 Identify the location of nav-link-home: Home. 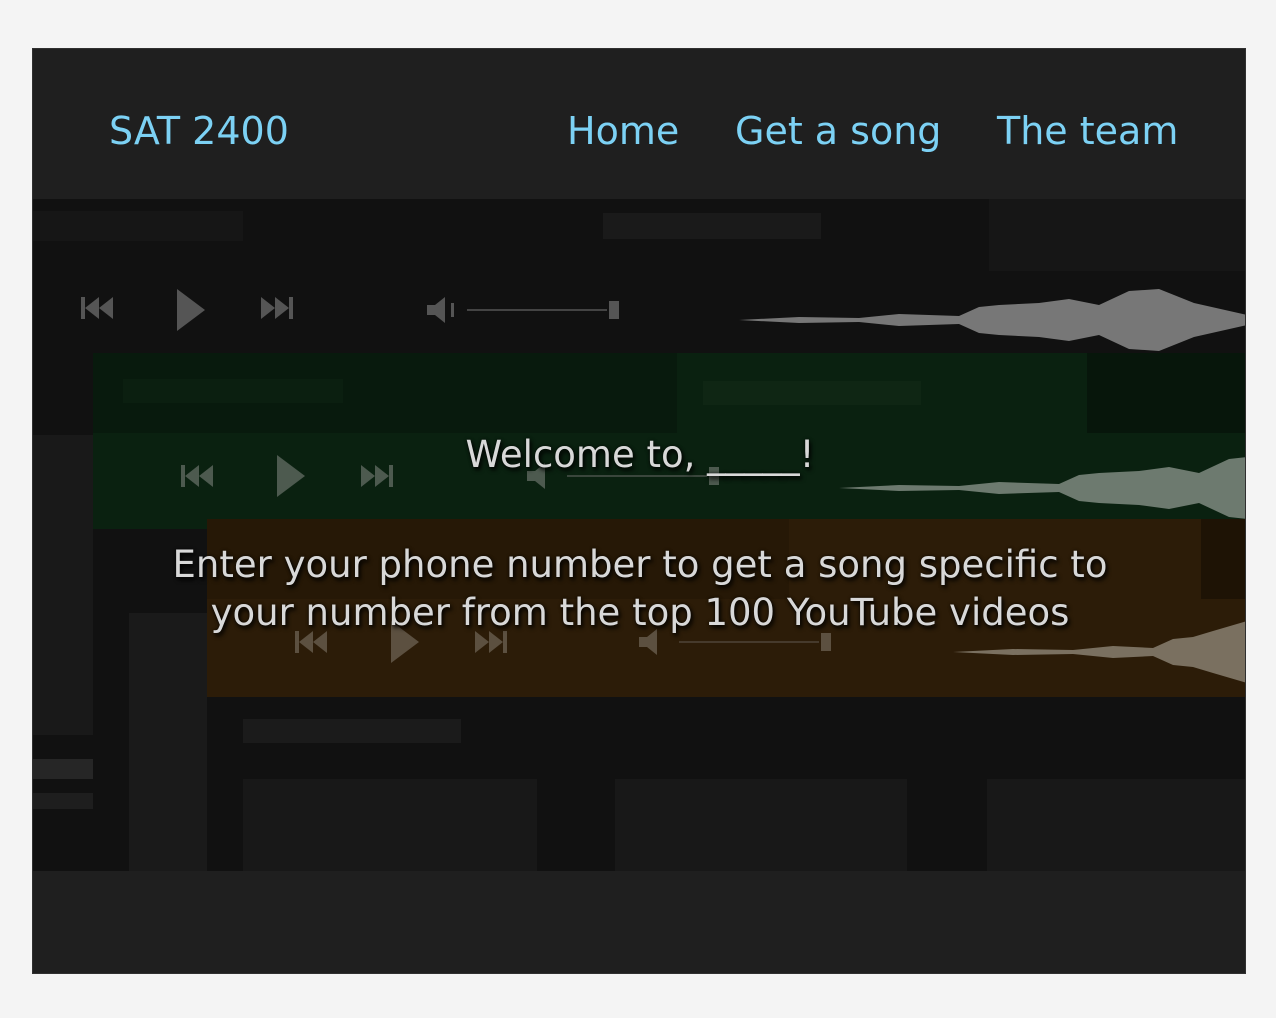
(623, 131).